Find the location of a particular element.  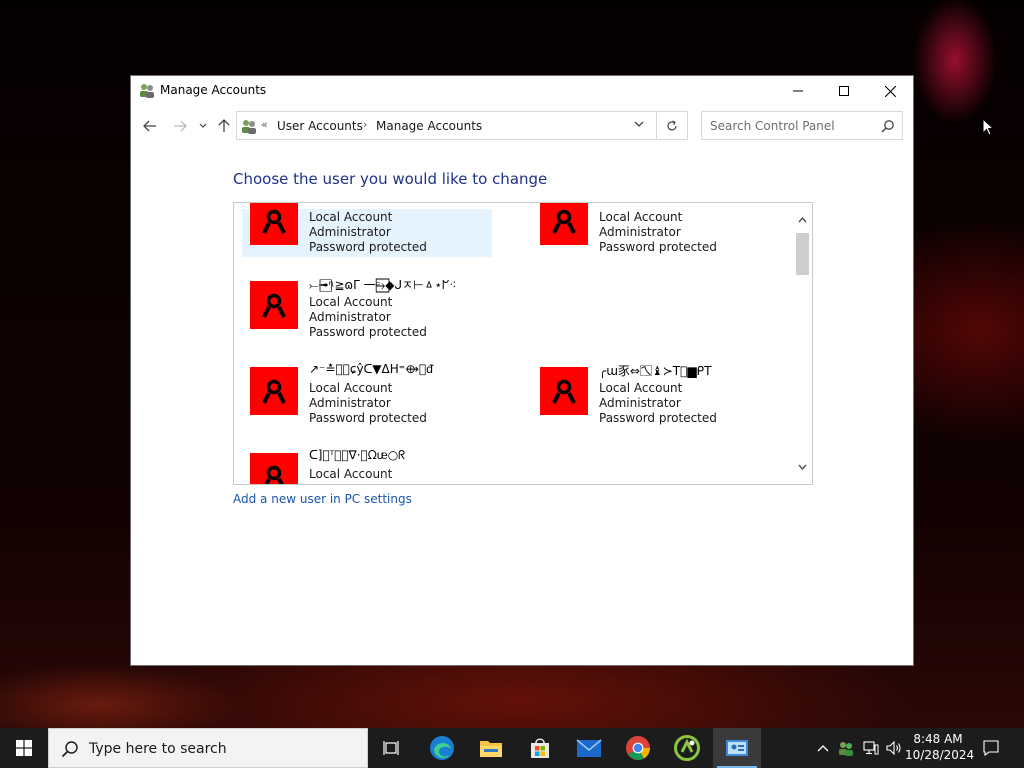

refresh-button is located at coordinates (672, 125).